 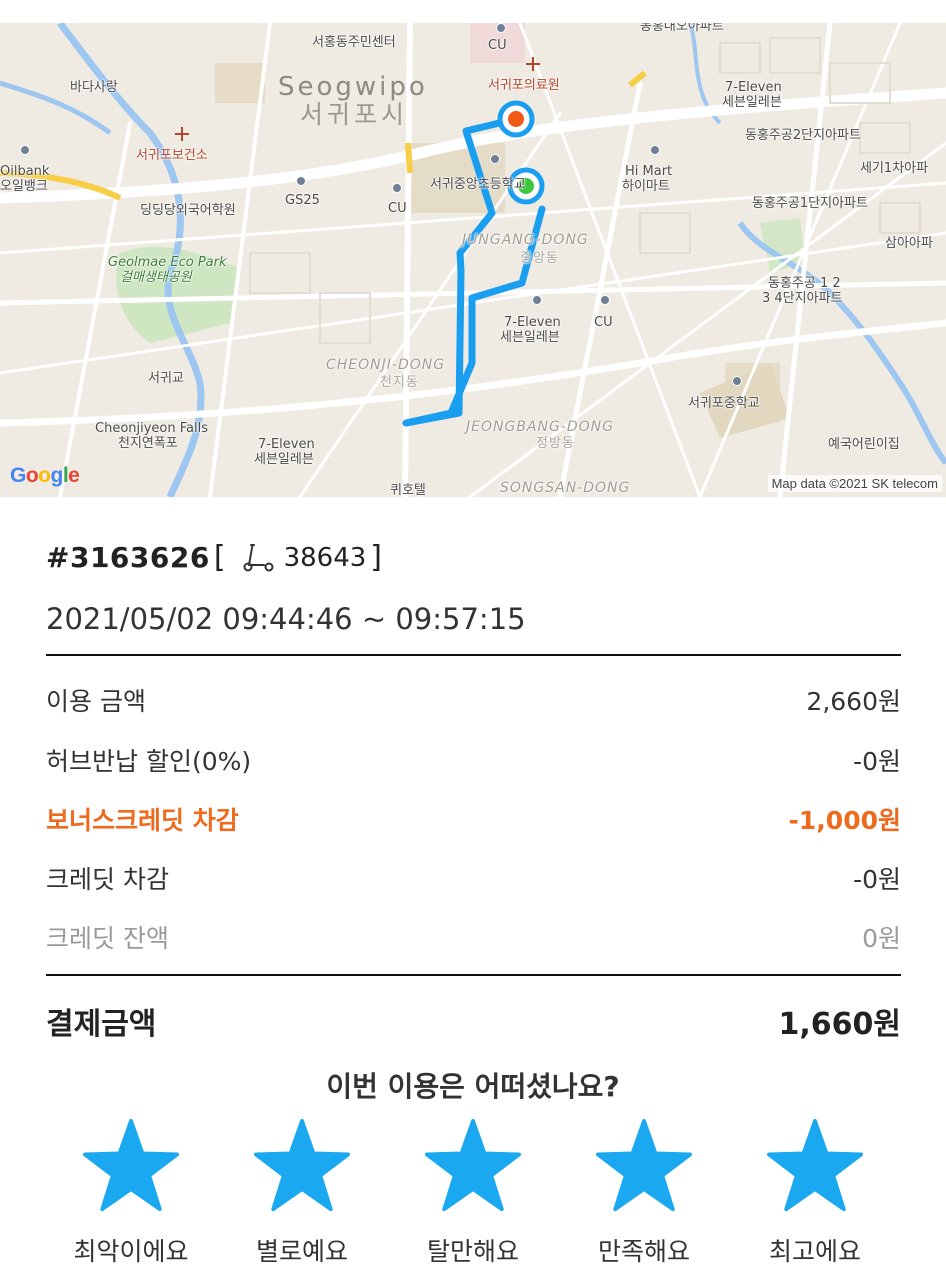 I want to click on map-attribution: Map data ©2021 SK telecom, so click(x=854, y=483).